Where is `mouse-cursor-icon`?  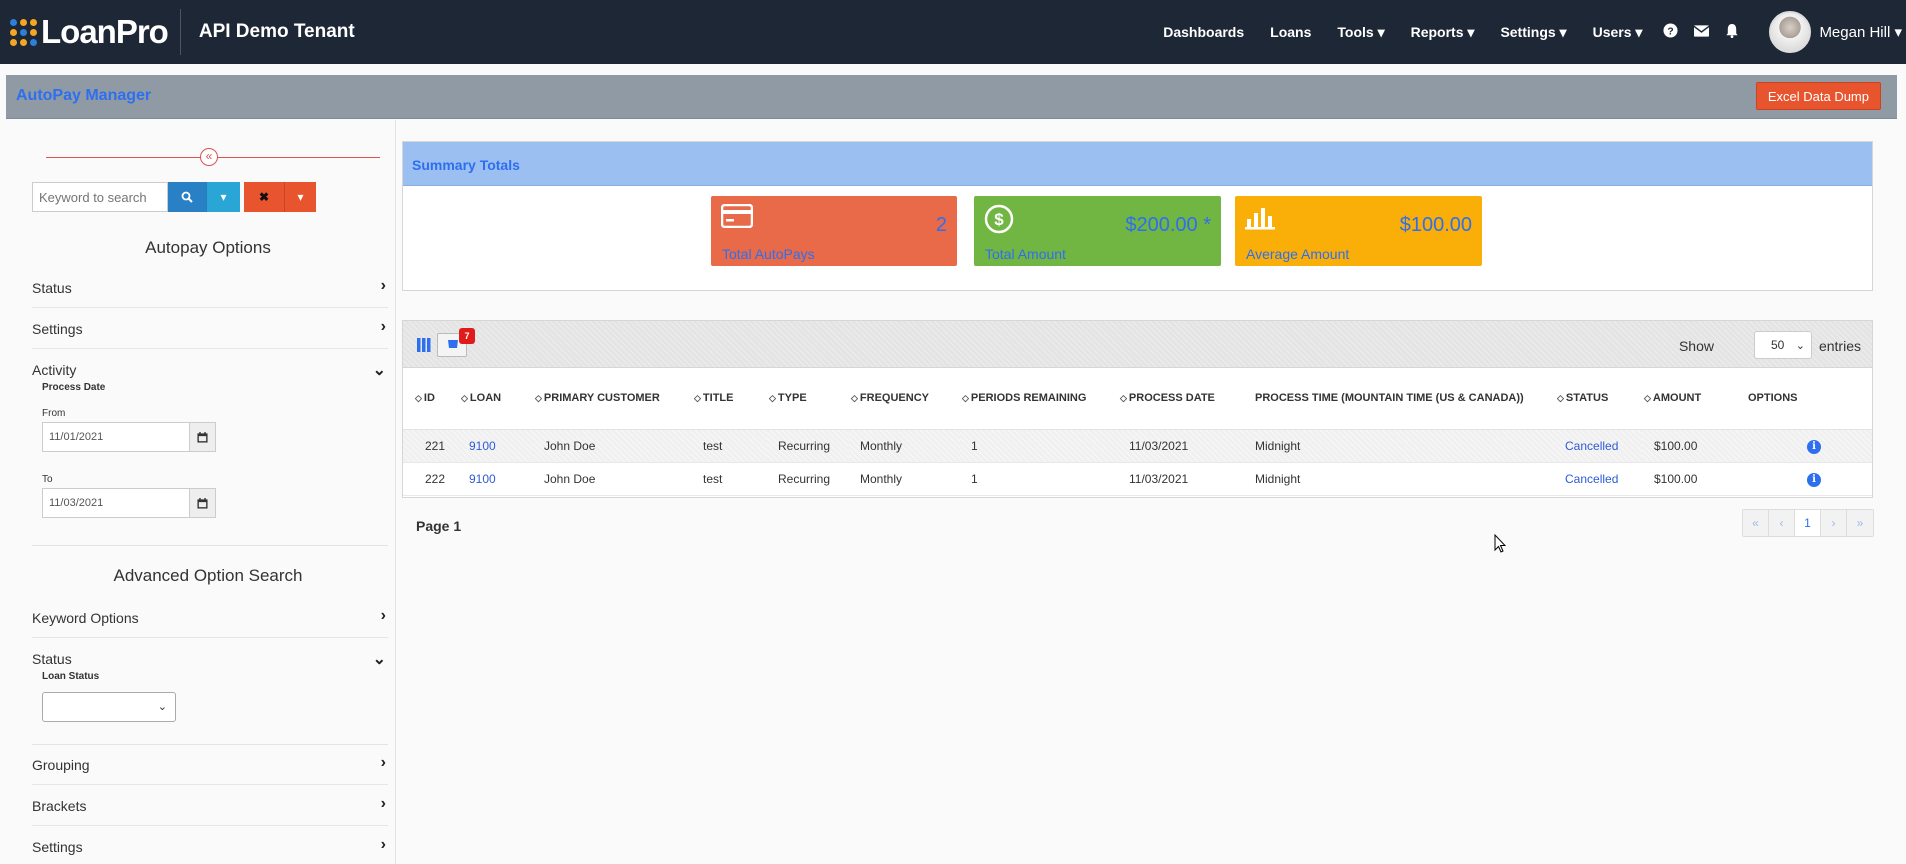 mouse-cursor-icon is located at coordinates (1500, 543).